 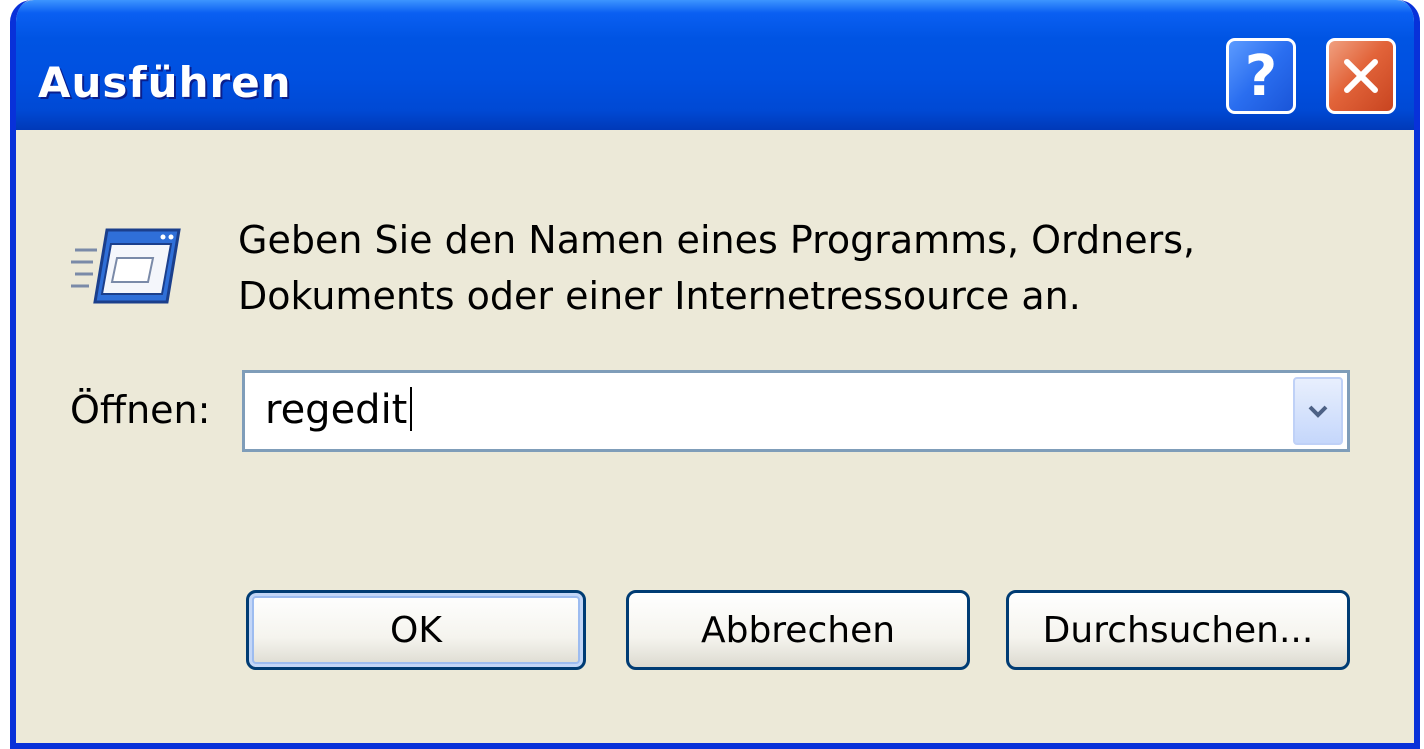 What do you see at coordinates (796, 411) in the screenshot?
I see `open-combobox: regedit` at bounding box center [796, 411].